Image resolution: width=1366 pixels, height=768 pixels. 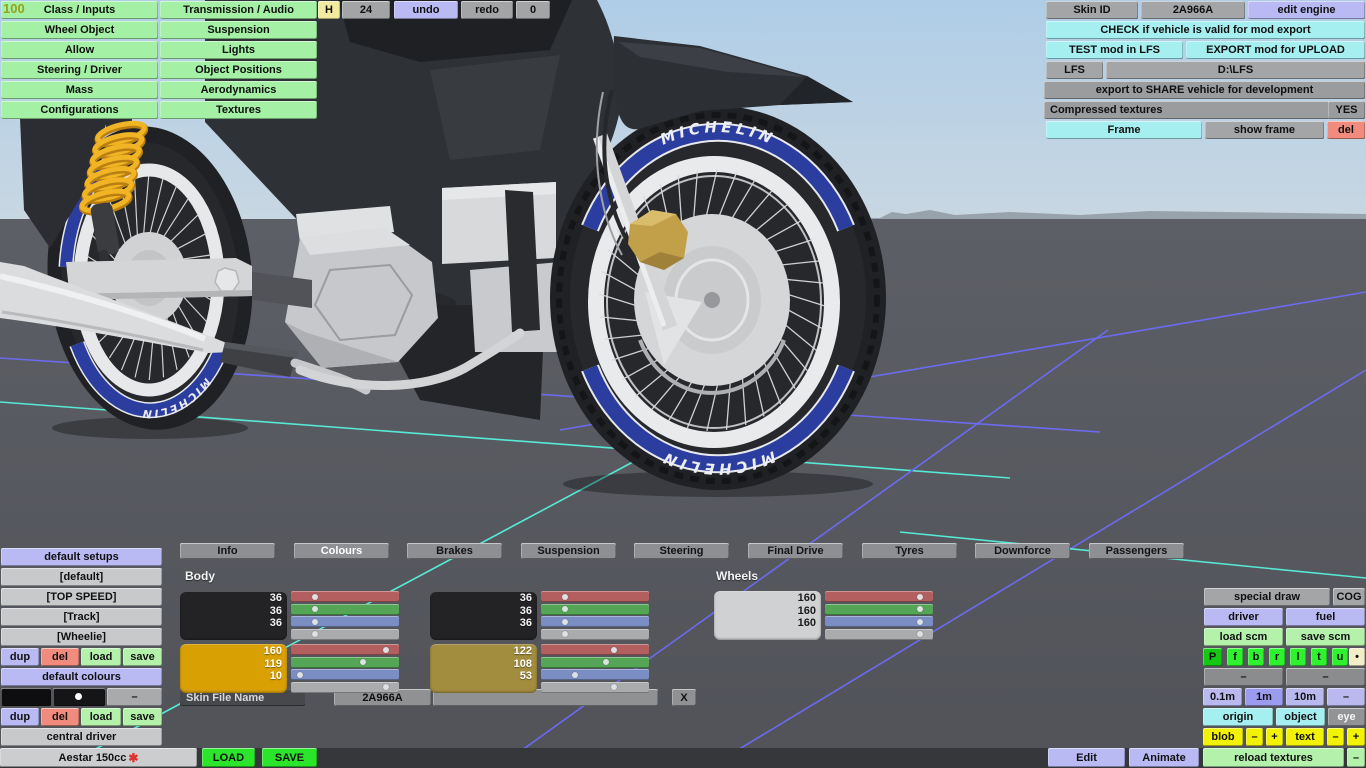 What do you see at coordinates (533, 10) in the screenshot?
I see `topbar-0-button: 0` at bounding box center [533, 10].